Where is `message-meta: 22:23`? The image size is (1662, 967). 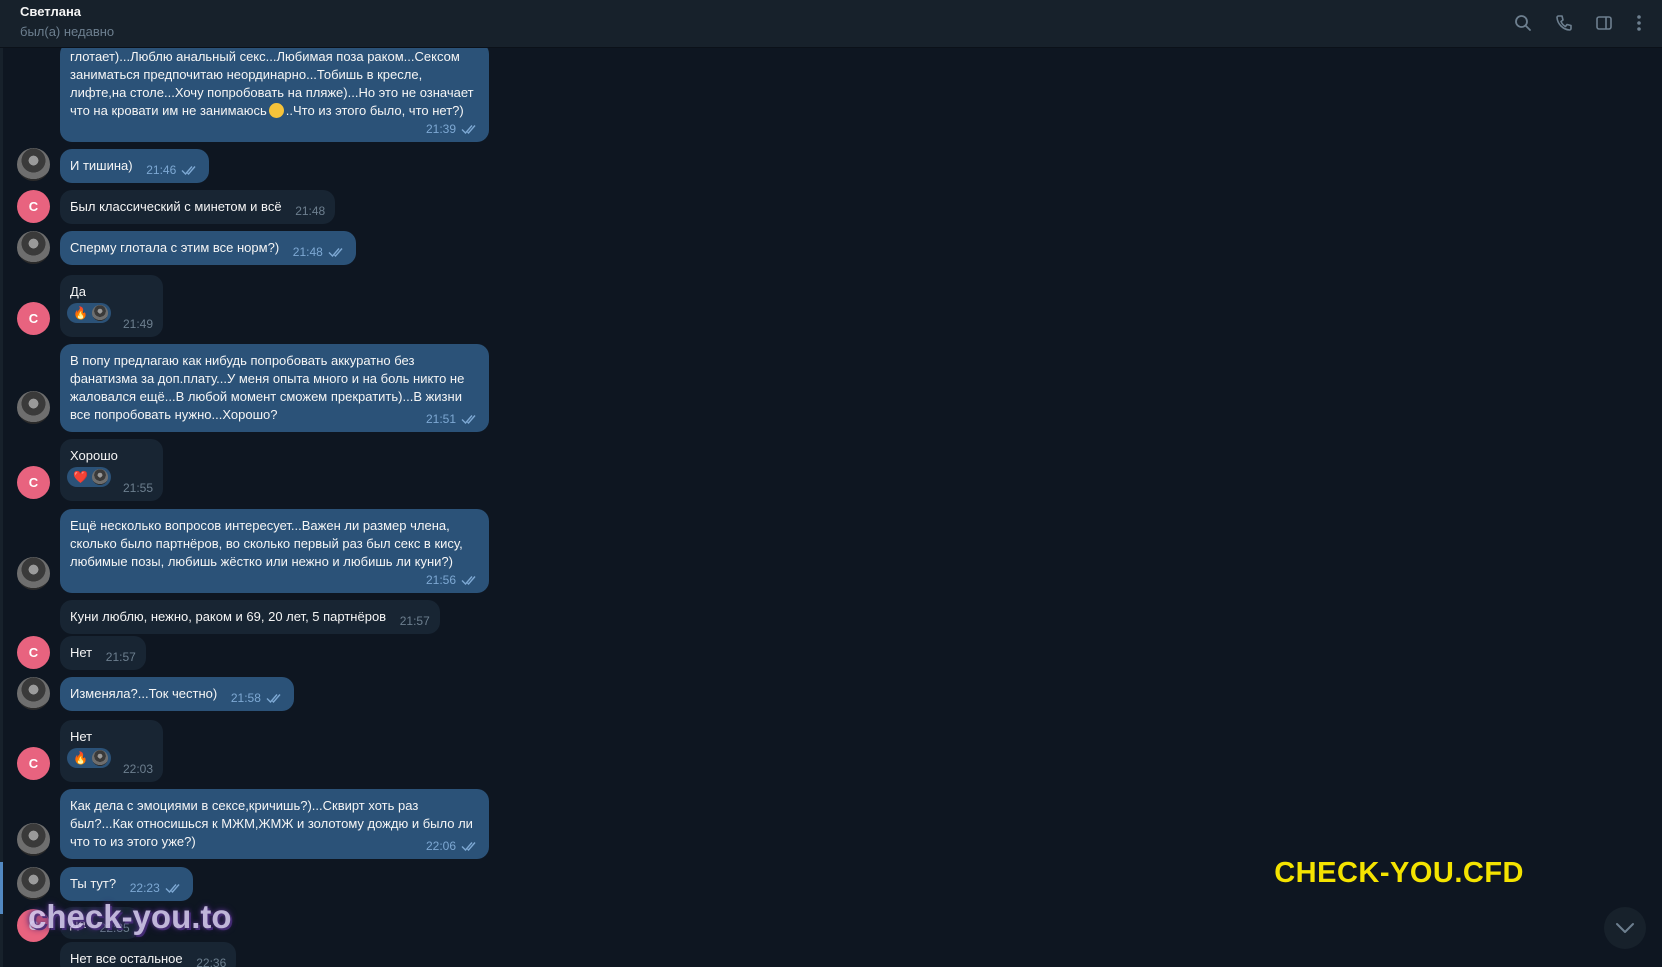 message-meta: 22:23 is located at coordinates (156, 888).